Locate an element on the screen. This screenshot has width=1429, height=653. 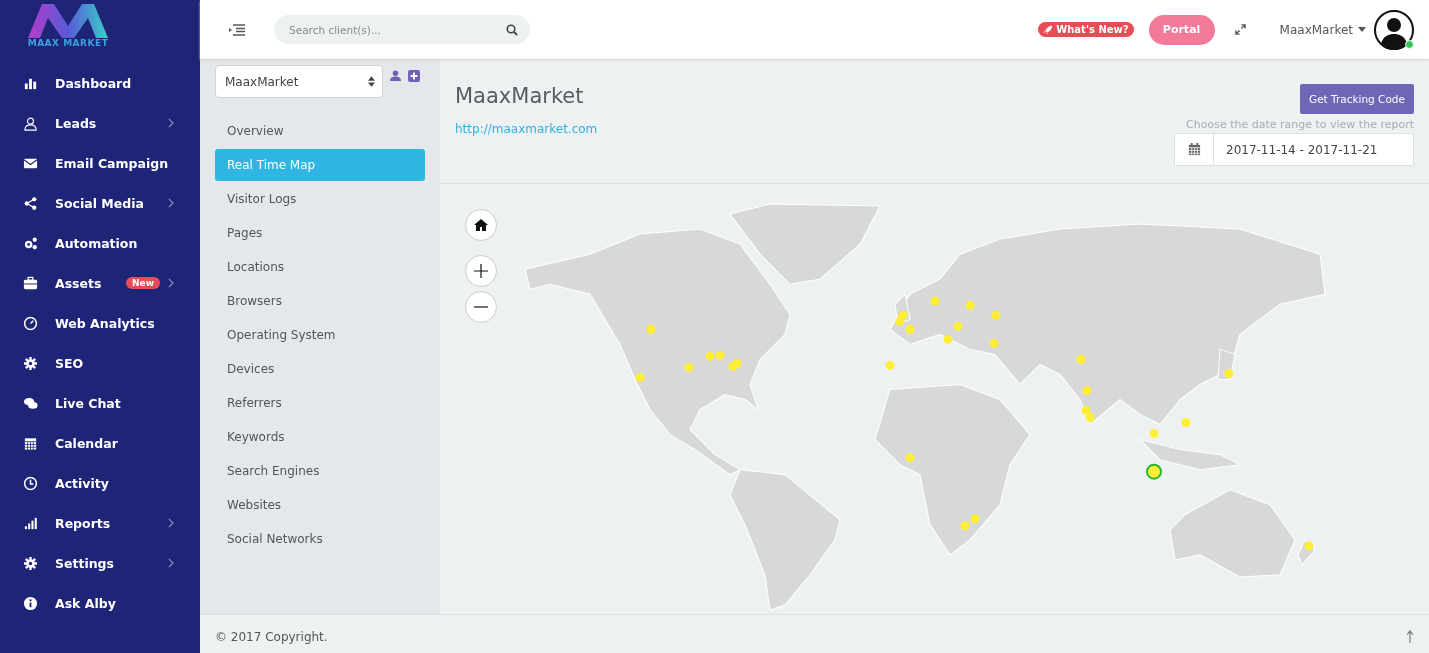
site-title: MaaxMarket is located at coordinates (520, 96).